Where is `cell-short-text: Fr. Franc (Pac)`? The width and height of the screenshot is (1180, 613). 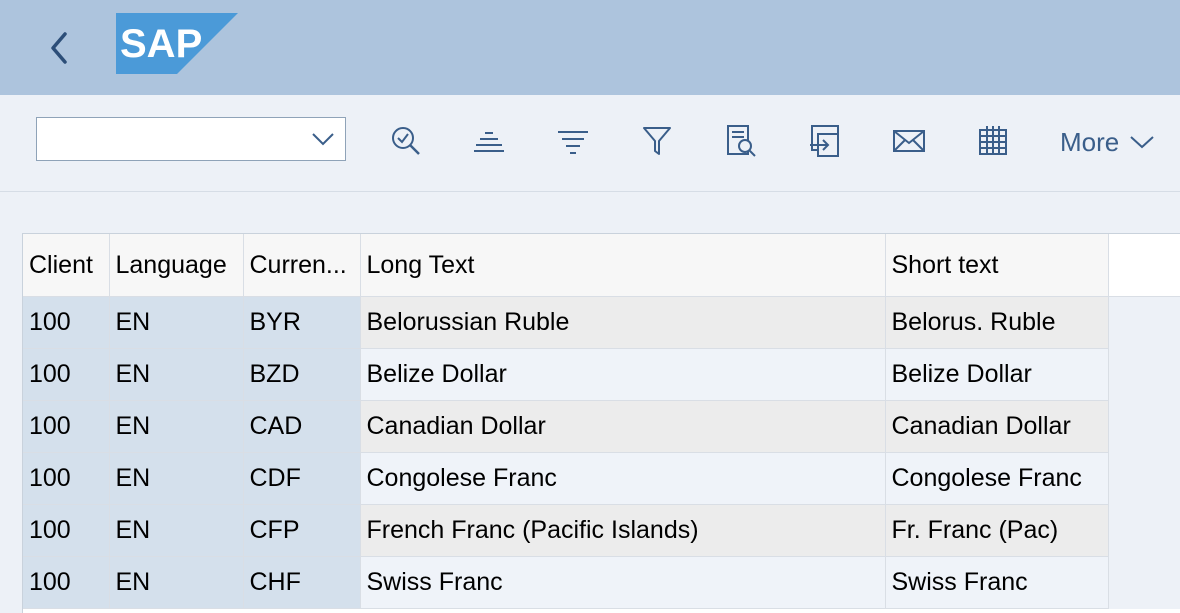 cell-short-text: Fr. Franc (Pac) is located at coordinates (997, 530).